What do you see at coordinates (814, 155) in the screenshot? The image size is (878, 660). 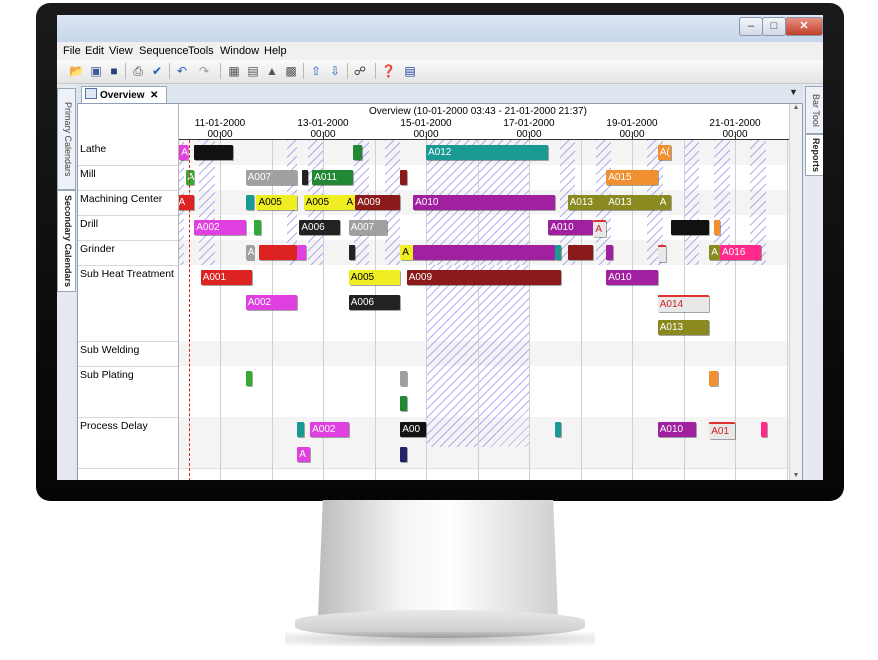 I see `tab-reports: Reports` at bounding box center [814, 155].